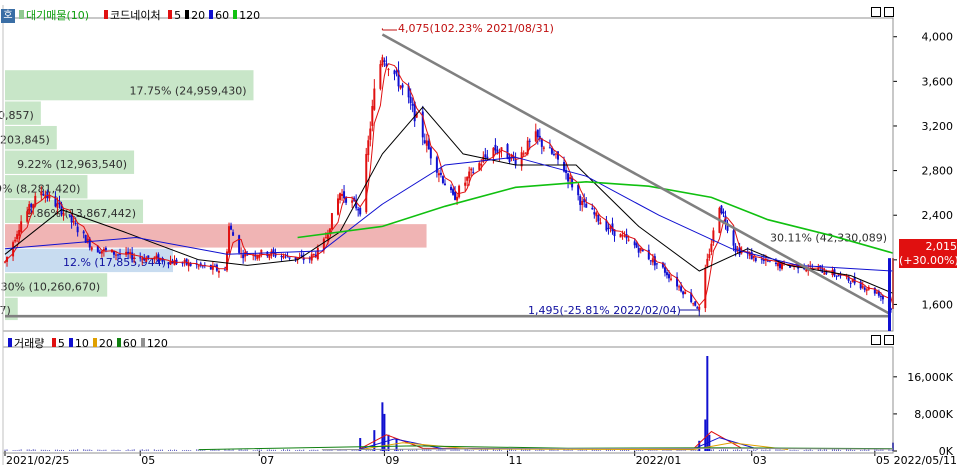 The image size is (959, 471). I want to click on volume-ma-legend-item-text: 120, so click(157, 343).